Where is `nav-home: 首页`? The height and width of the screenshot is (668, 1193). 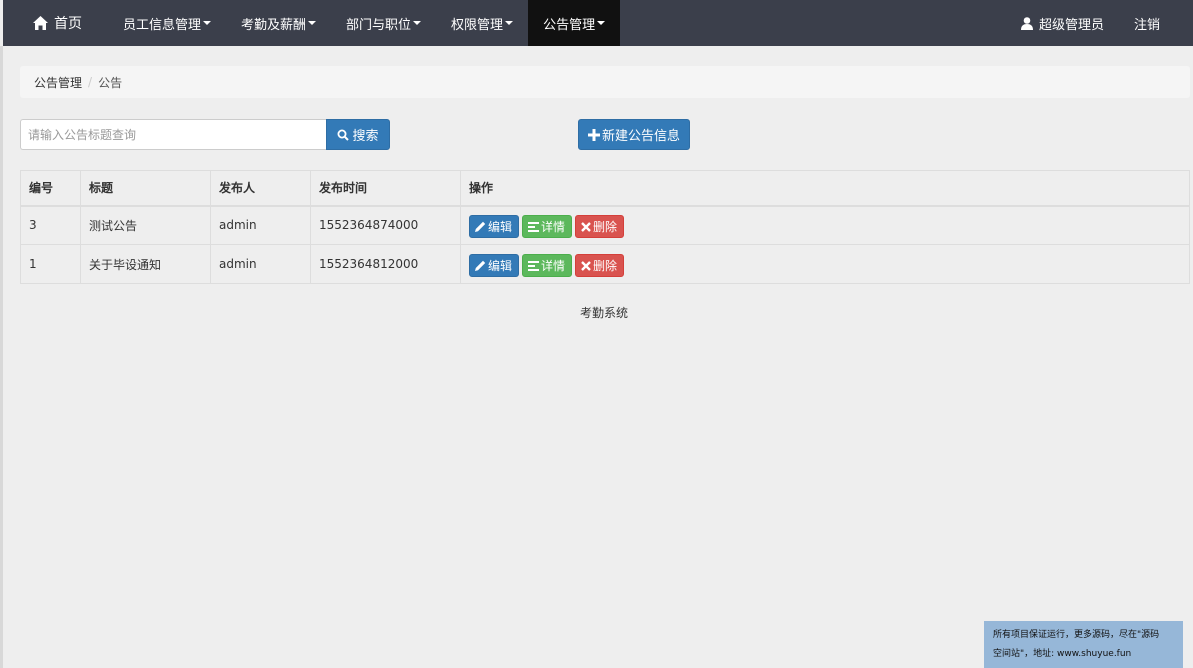 nav-home: 首页 is located at coordinates (55, 23).